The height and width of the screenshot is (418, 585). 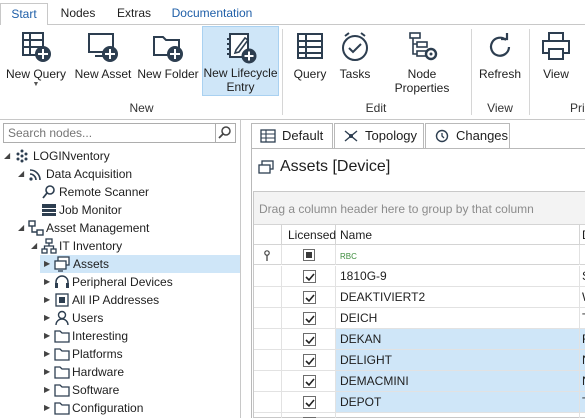 What do you see at coordinates (120, 336) in the screenshot?
I see `tree-item-interesting: ▶ Interesting` at bounding box center [120, 336].